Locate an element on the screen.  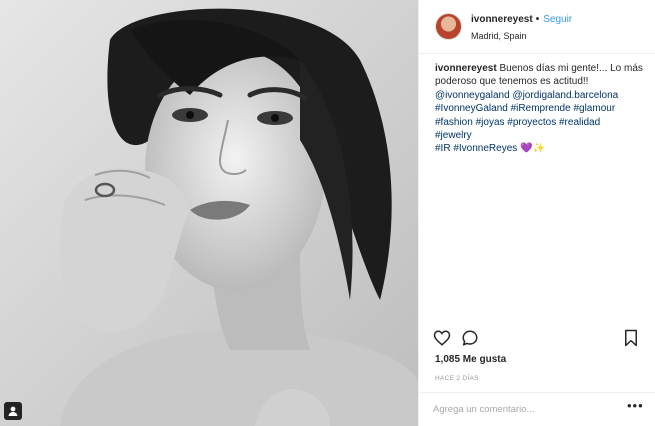
bookmark-icon is located at coordinates (631, 338).